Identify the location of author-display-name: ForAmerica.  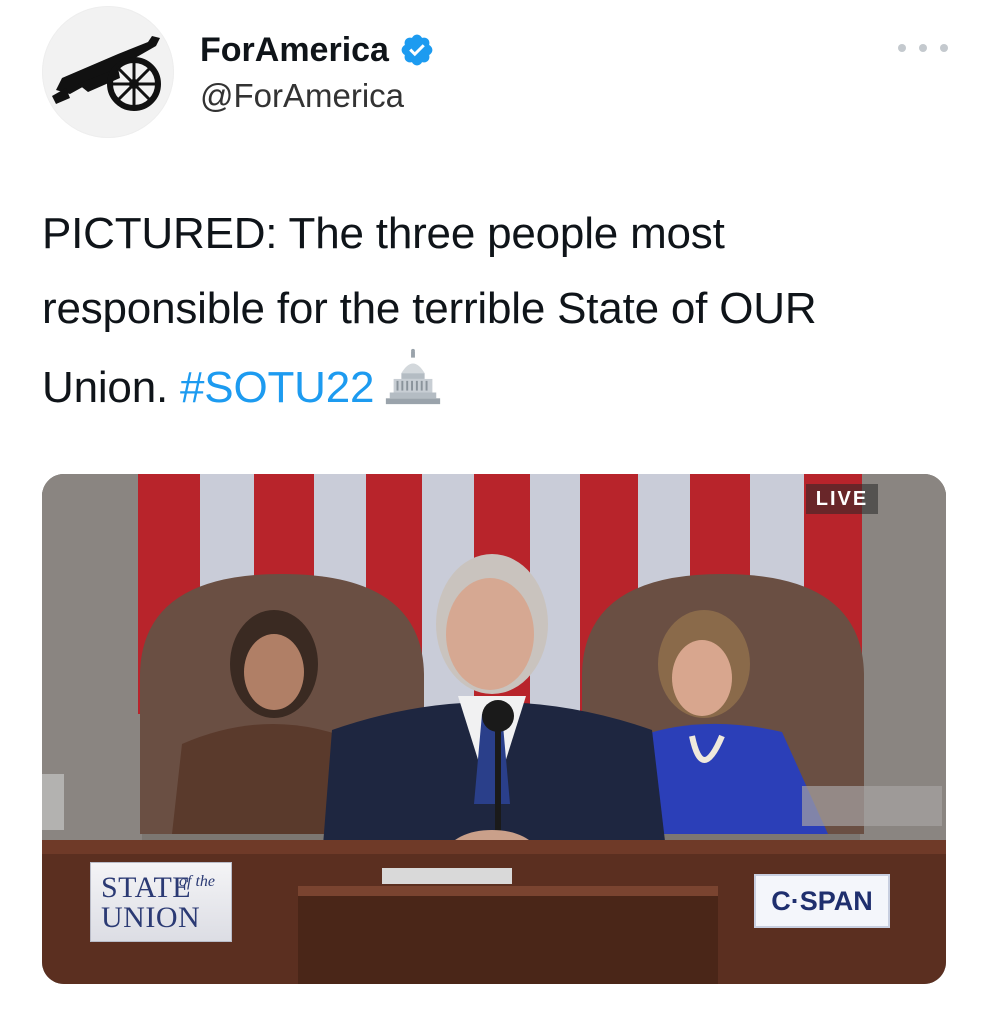
(294, 50).